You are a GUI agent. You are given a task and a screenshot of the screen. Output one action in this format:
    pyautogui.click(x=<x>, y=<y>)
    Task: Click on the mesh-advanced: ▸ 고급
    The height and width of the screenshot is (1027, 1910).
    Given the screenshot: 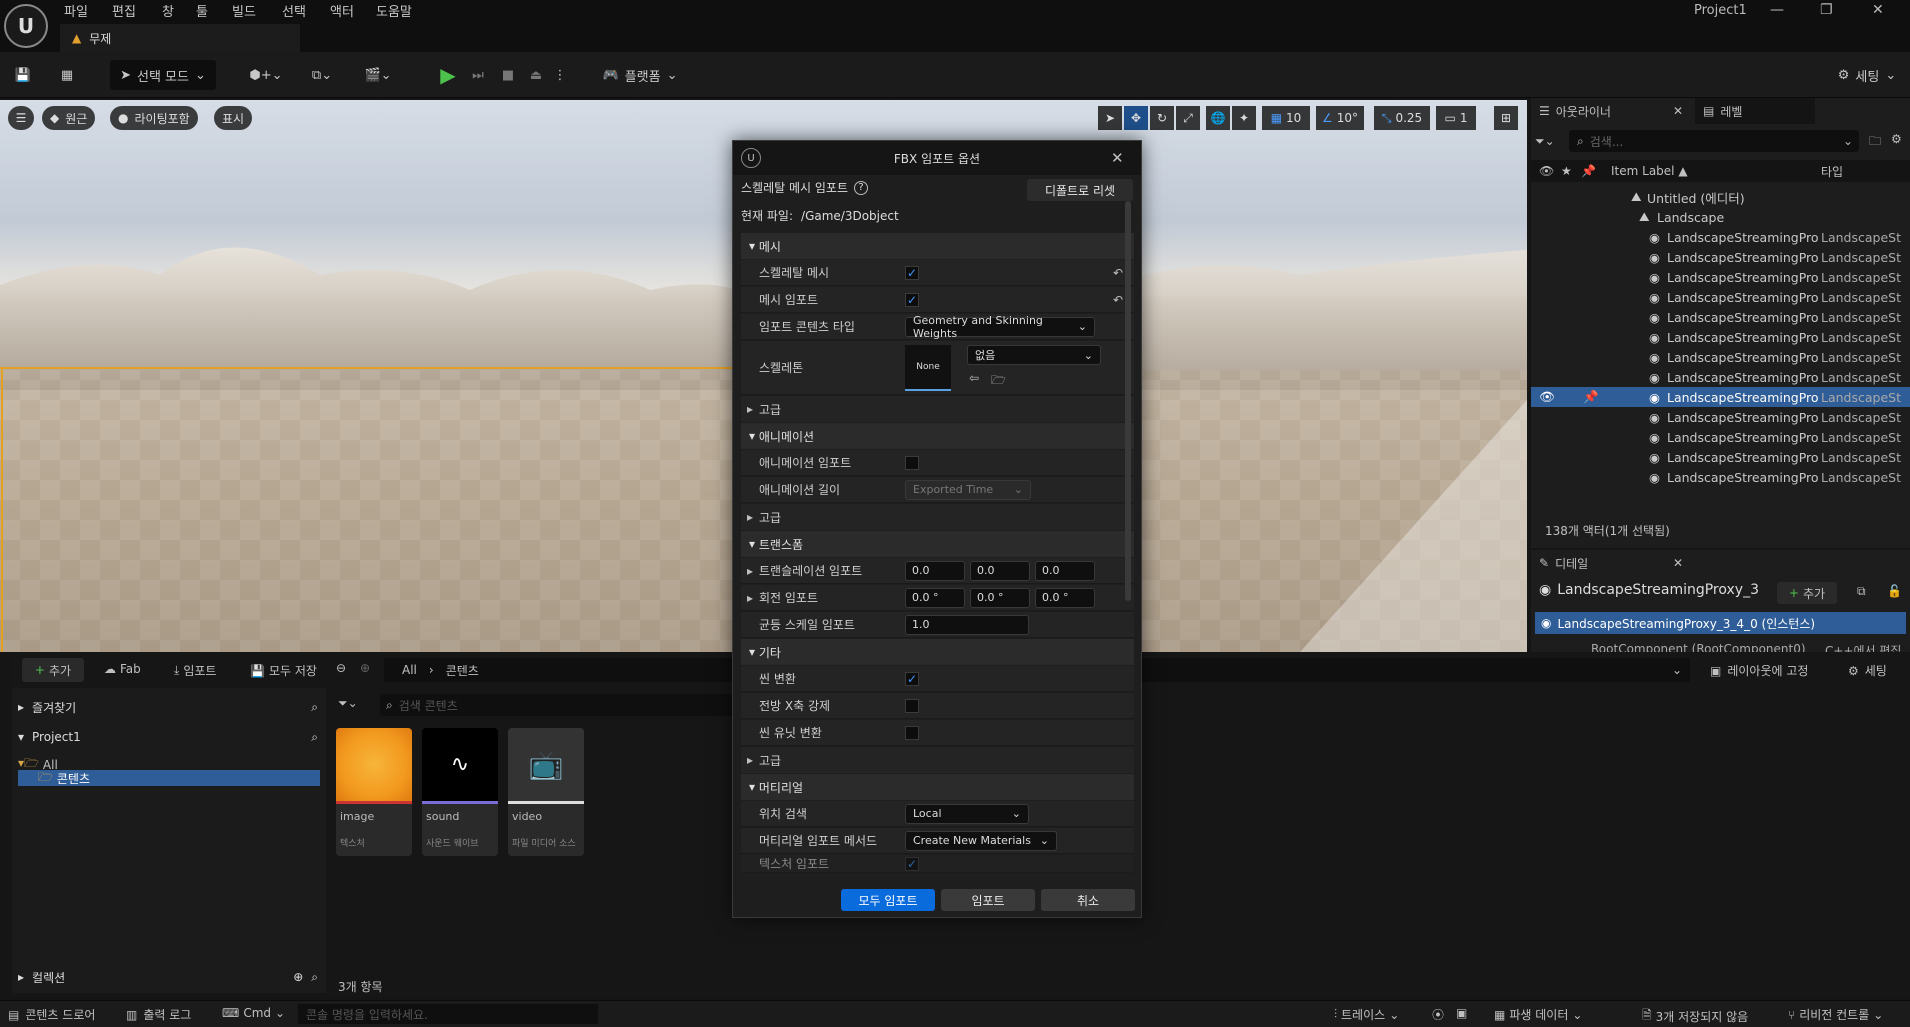 What is the action you would take?
    pyautogui.click(x=937, y=409)
    